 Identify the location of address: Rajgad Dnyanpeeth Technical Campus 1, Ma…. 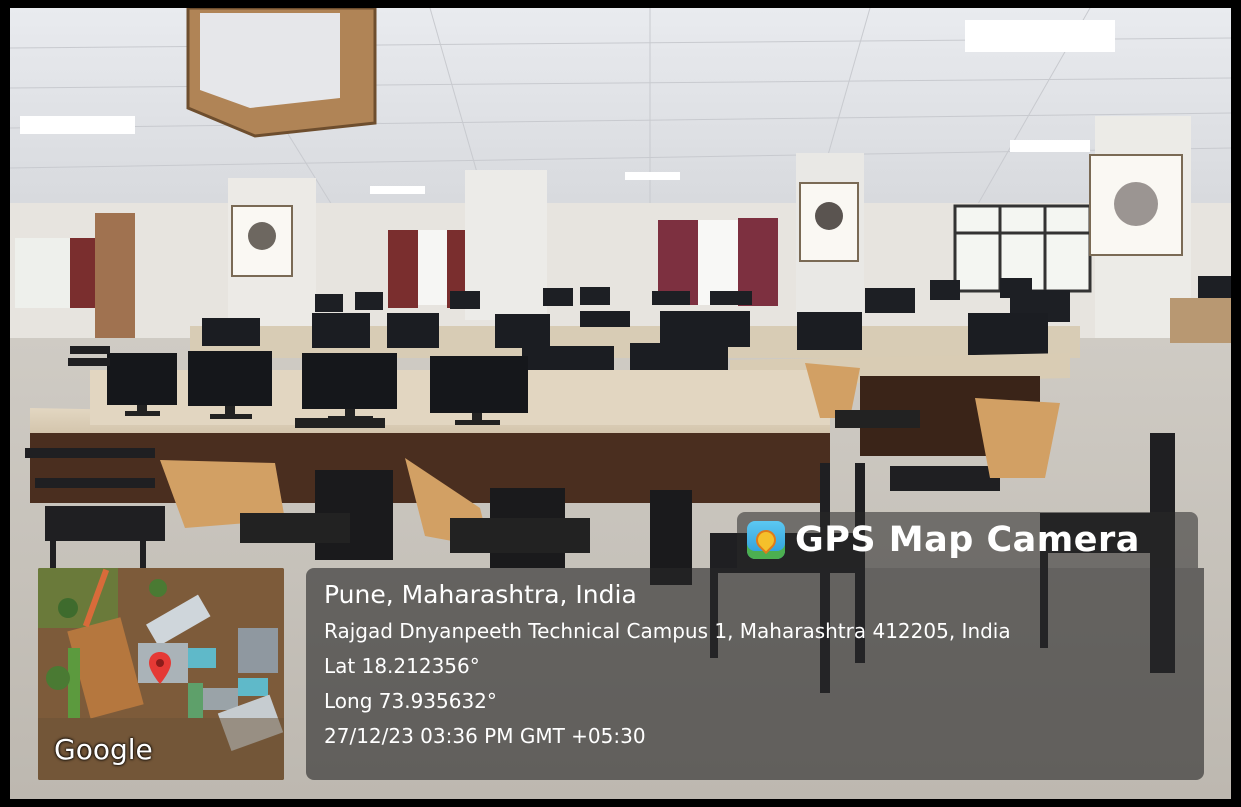
(667, 631).